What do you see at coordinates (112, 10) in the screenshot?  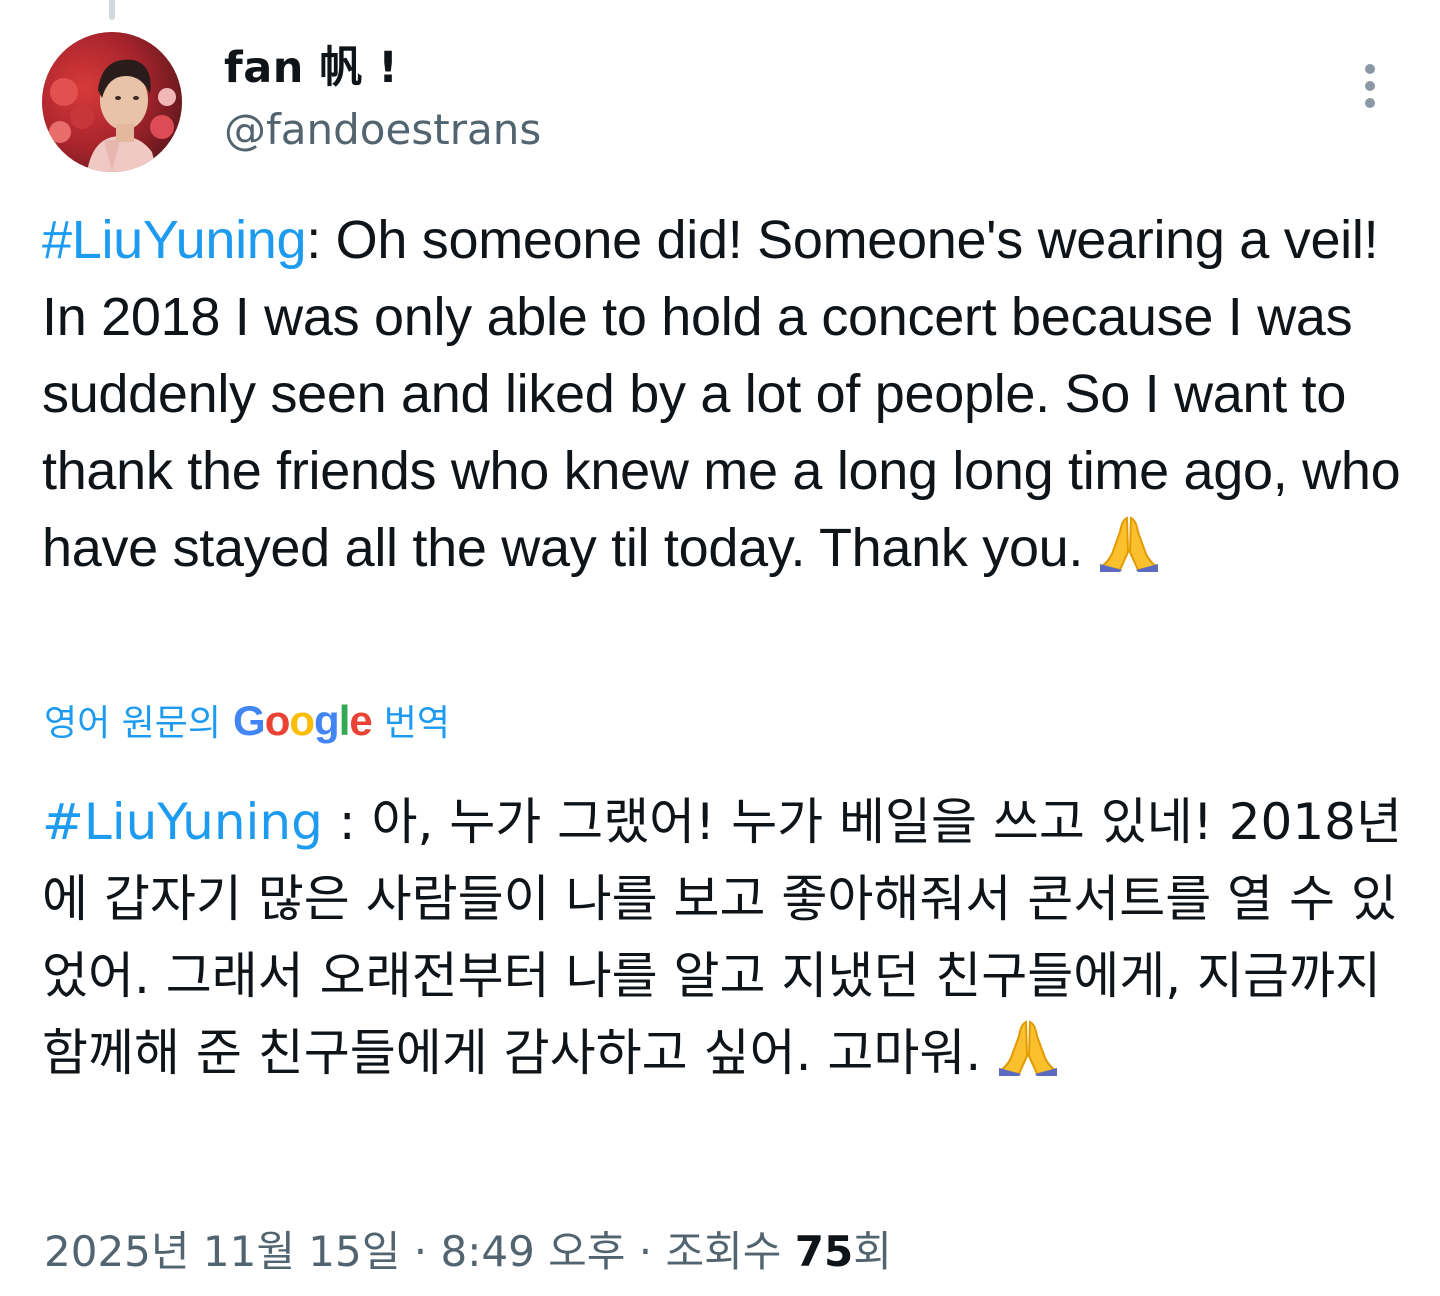 I see `thread-connector-line` at bounding box center [112, 10].